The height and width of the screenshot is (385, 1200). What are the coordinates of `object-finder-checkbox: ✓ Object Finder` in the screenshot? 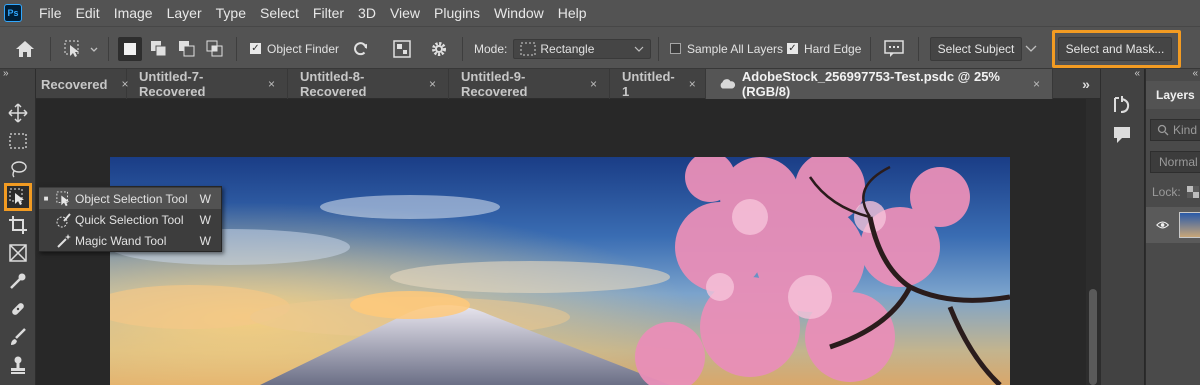 It's located at (294, 48).